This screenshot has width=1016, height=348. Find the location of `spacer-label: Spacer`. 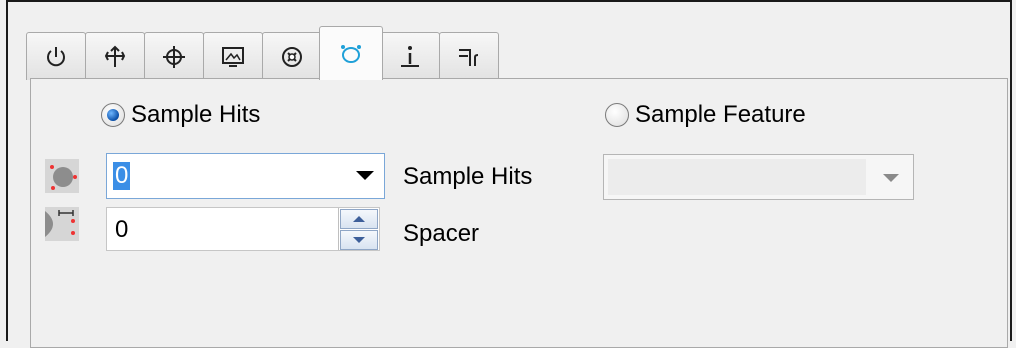

spacer-label: Spacer is located at coordinates (441, 233).